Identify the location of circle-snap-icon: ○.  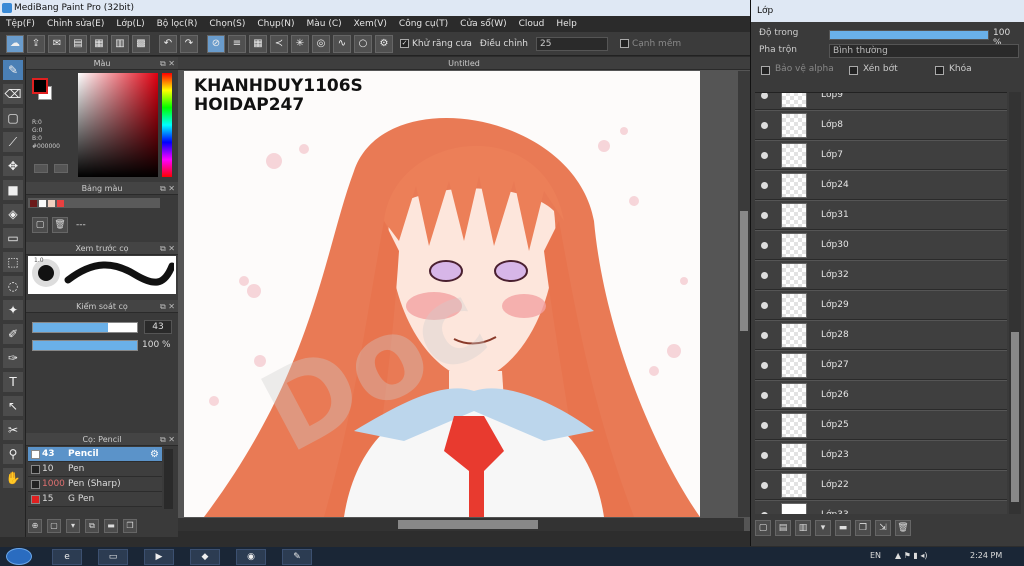
(363, 43).